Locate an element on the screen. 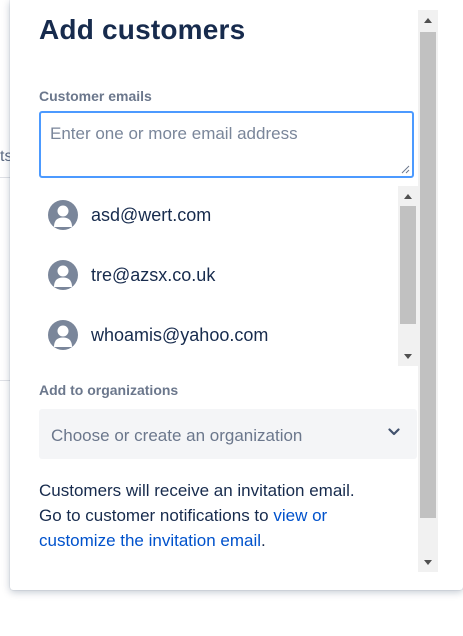  chevron-down-icon is located at coordinates (394, 432).